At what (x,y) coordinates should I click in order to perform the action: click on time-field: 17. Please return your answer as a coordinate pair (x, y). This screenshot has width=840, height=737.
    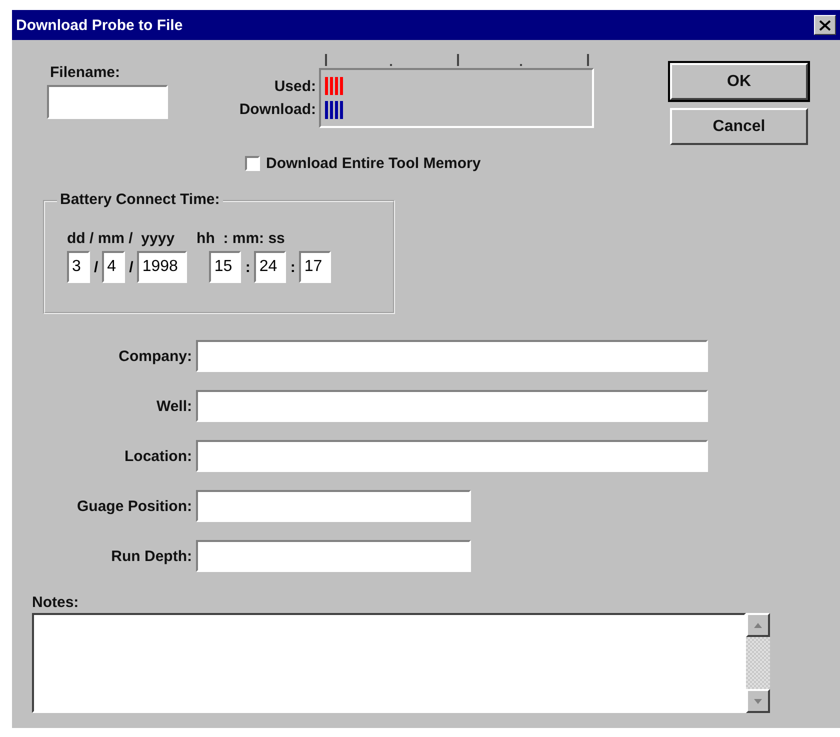
    Looking at the image, I should click on (315, 267).